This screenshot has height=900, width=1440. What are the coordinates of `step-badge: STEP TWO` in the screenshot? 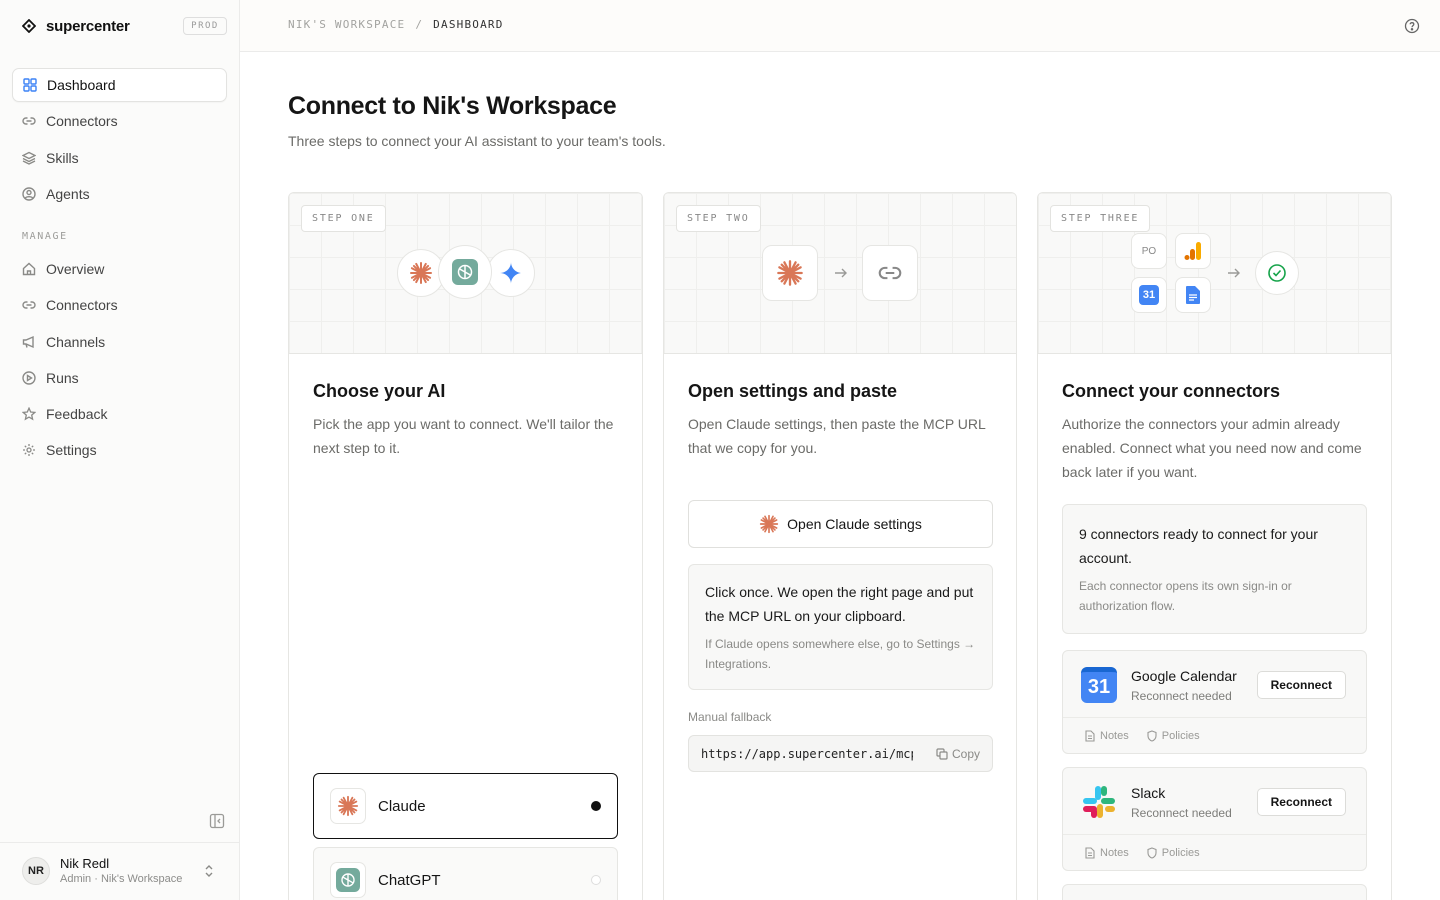 It's located at (718, 218).